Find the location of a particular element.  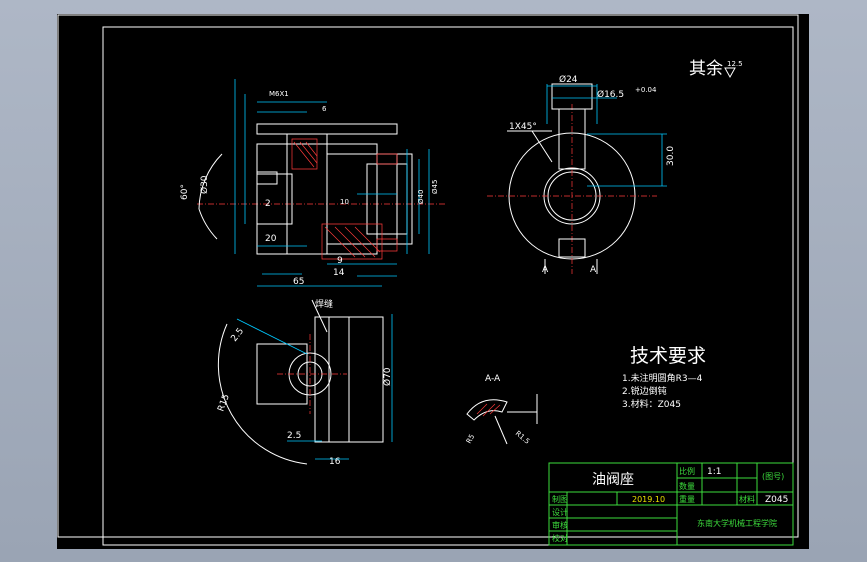

dim-6: 6 is located at coordinates (324, 109).